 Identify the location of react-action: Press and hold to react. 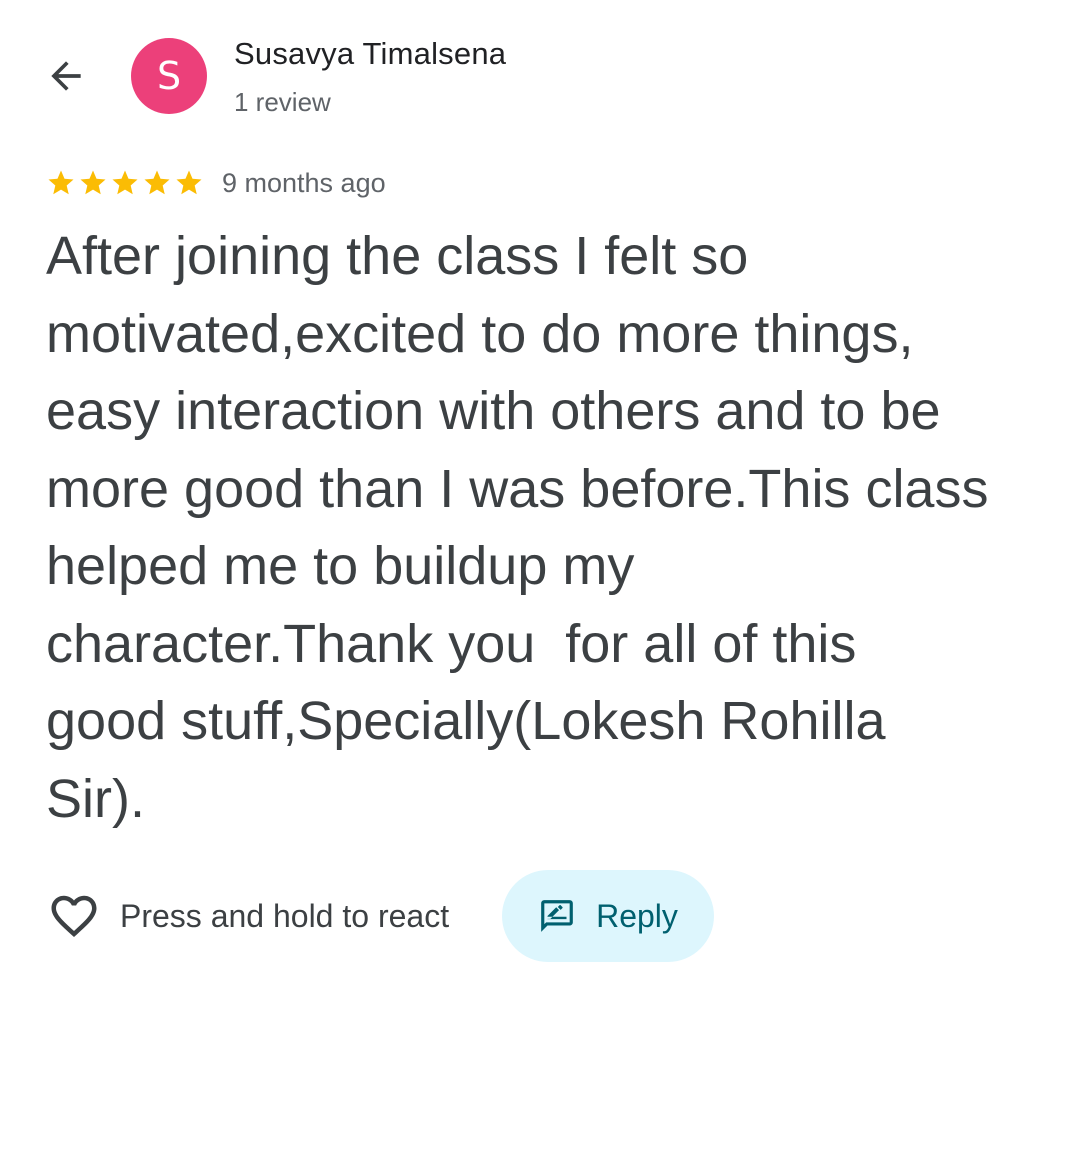
(247, 916).